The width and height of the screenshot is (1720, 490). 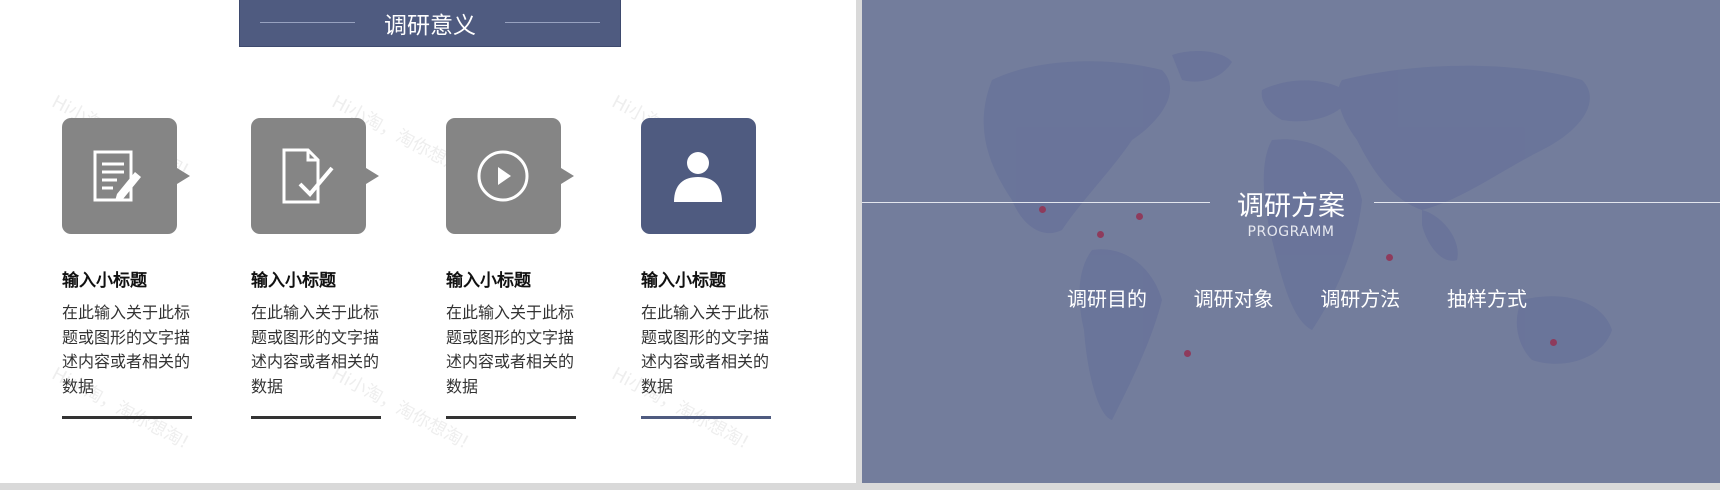 I want to click on card-1-rule, so click(x=127, y=417).